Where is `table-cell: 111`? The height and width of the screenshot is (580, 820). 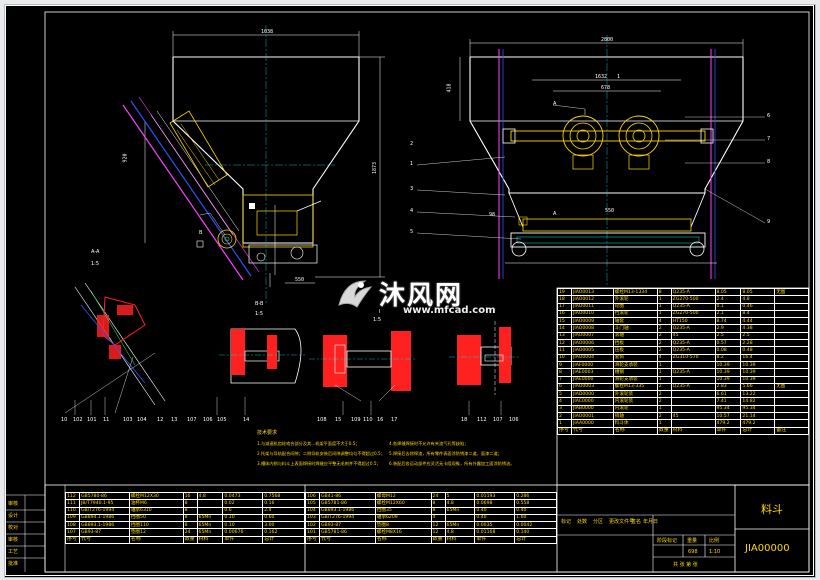 table-cell: 111 is located at coordinates (72, 503).